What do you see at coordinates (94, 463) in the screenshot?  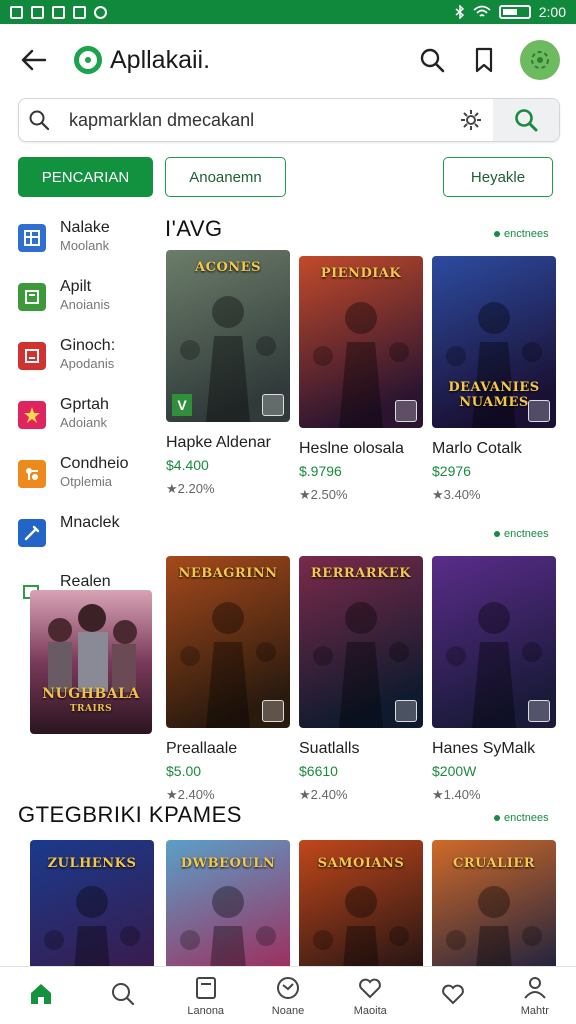 I see `sidebar-item-label: Condheio` at bounding box center [94, 463].